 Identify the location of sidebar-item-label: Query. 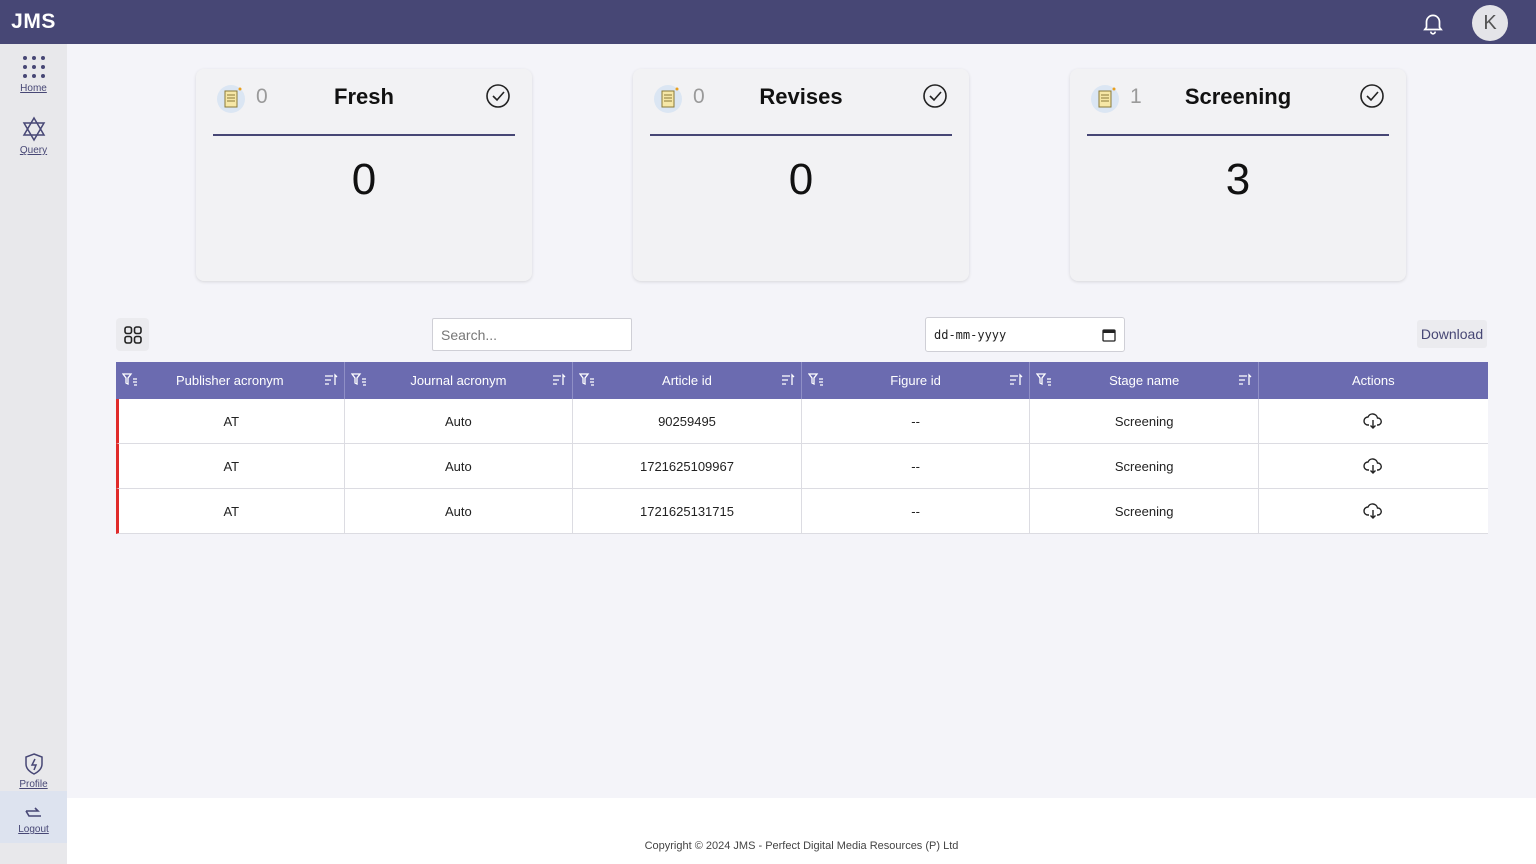
(33, 150).